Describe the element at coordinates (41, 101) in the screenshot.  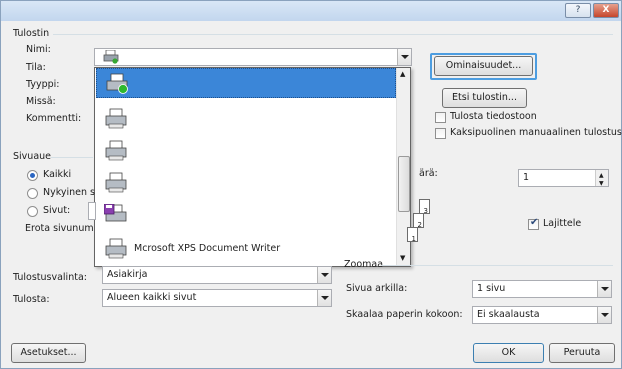
I see `printer-where-label: Missä:` at that location.